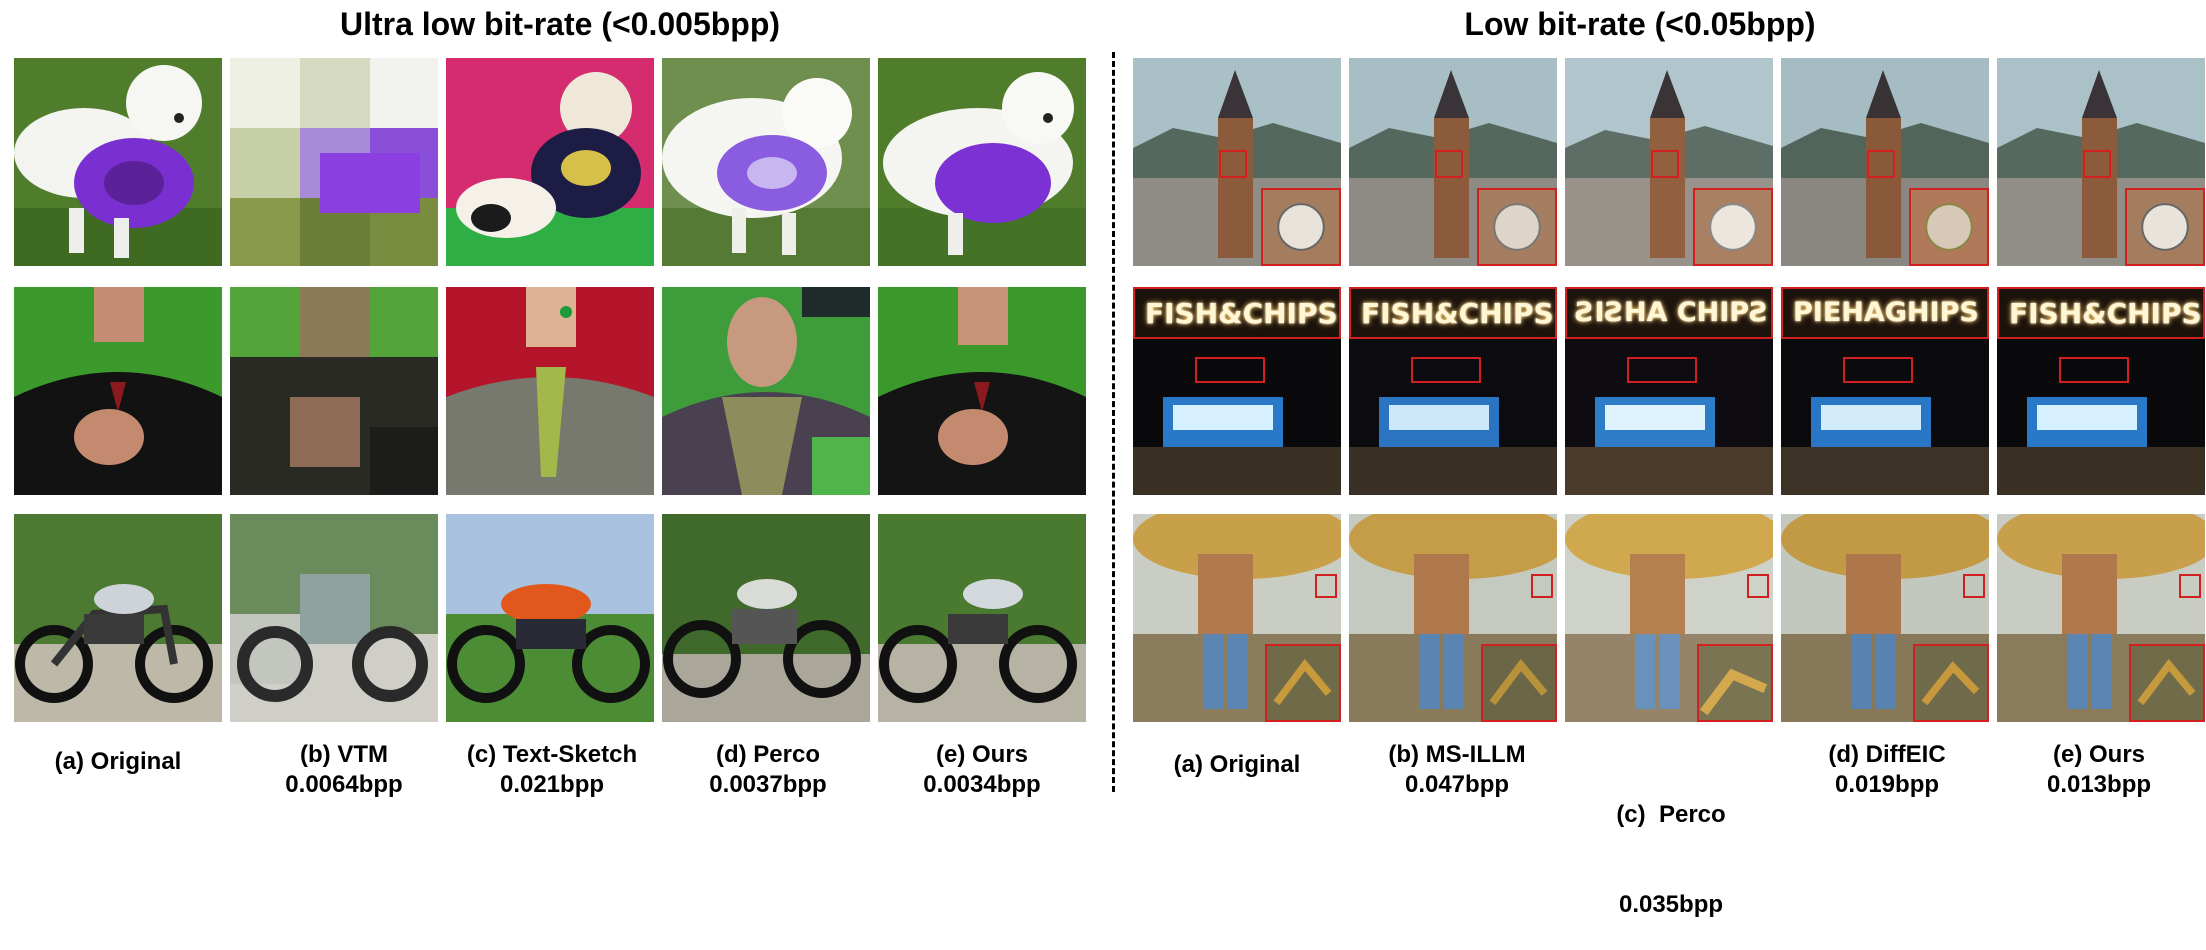 The height and width of the screenshot is (950, 2206). I want to click on caption-bpp: 0.019bpp, so click(1887, 784).